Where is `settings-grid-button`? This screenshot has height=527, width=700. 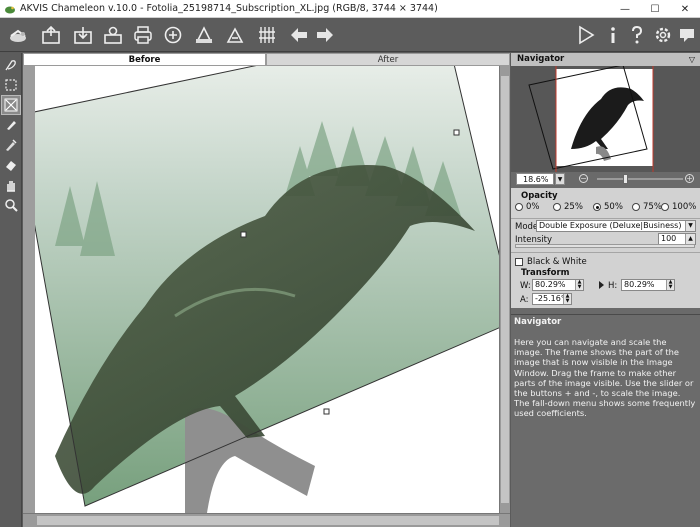 settings-grid-button is located at coordinates (267, 35).